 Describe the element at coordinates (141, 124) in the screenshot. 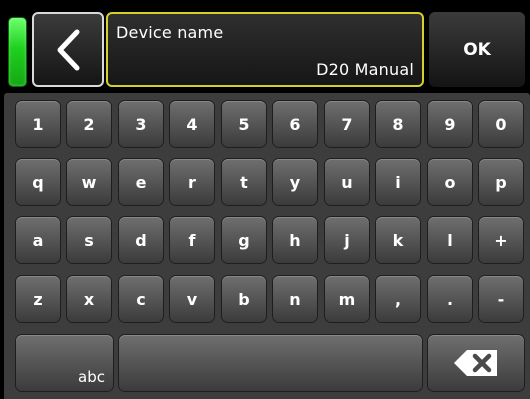

I see `key-3: 3` at that location.